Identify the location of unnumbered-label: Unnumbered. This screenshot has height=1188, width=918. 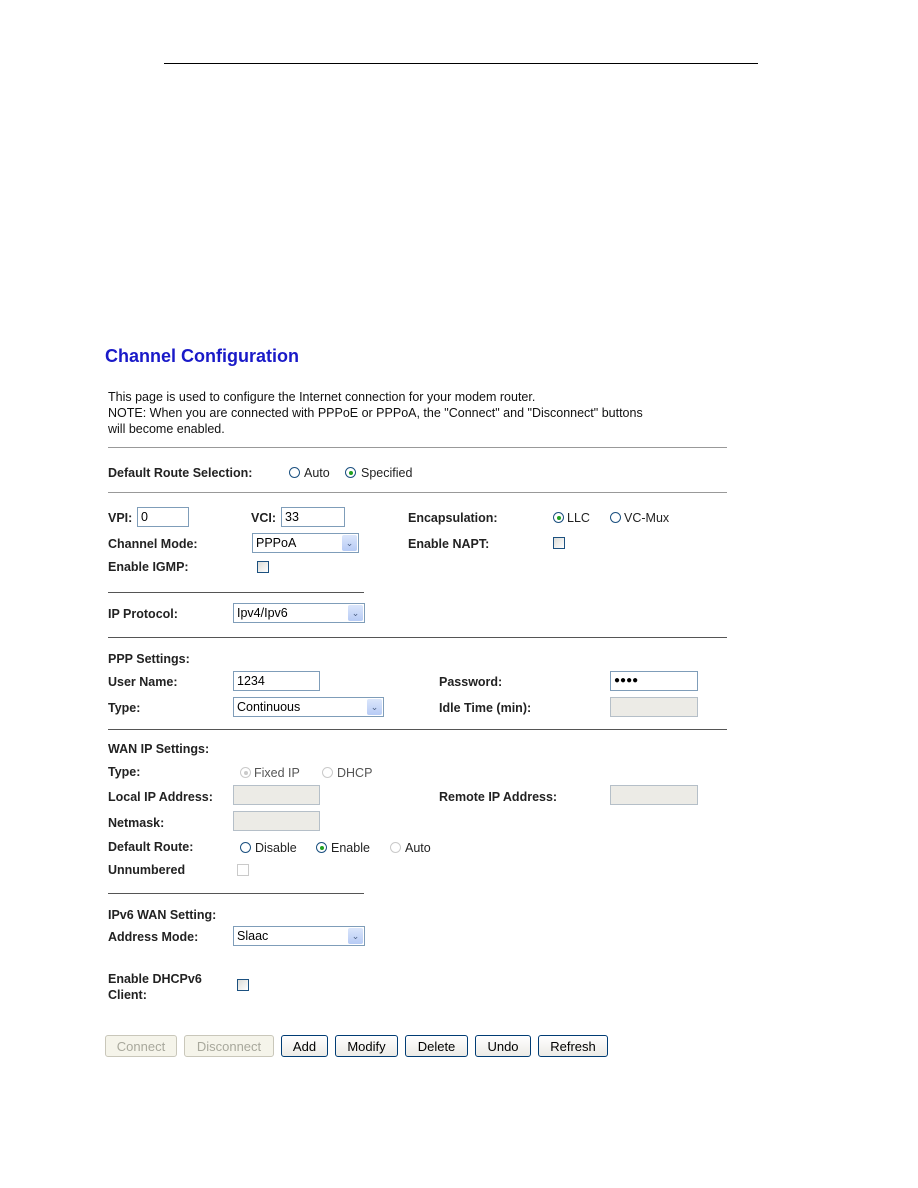
(147, 870).